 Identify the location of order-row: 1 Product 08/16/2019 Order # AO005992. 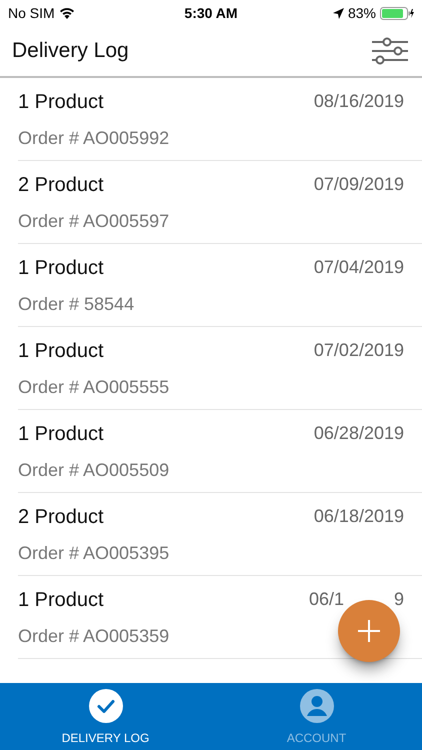
(220, 119).